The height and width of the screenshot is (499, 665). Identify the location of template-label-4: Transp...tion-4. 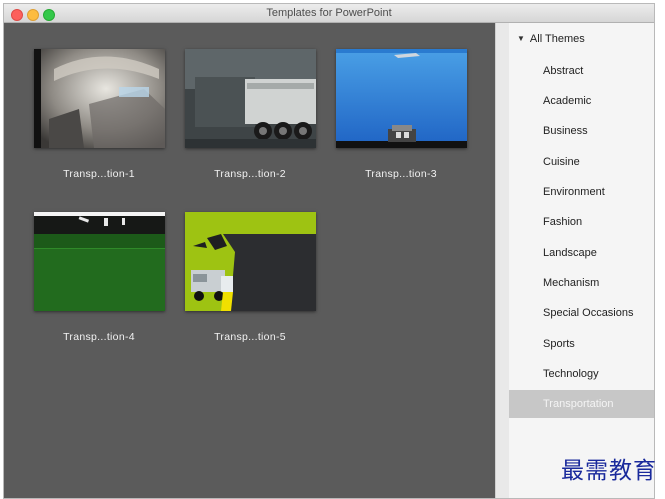
(99, 337).